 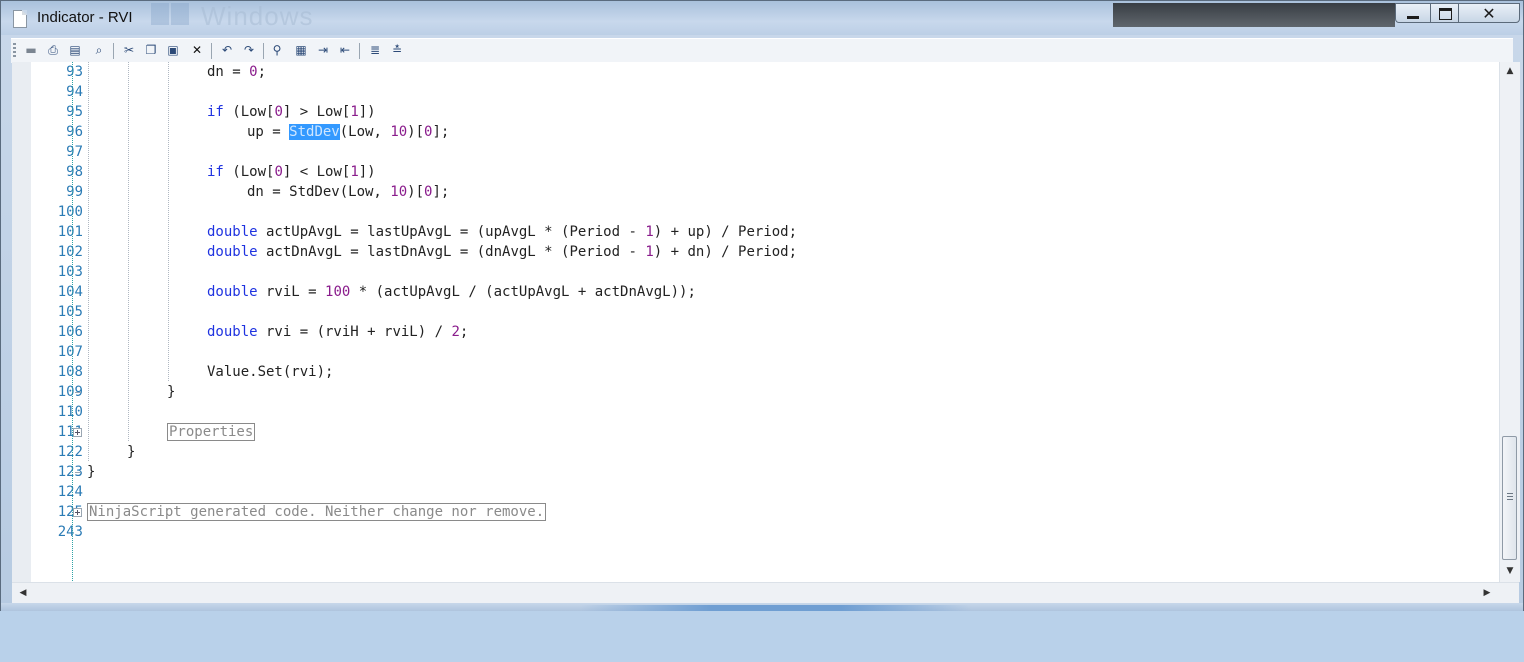 What do you see at coordinates (1487, 593) in the screenshot?
I see `scroll-right-icon: ▶` at bounding box center [1487, 593].